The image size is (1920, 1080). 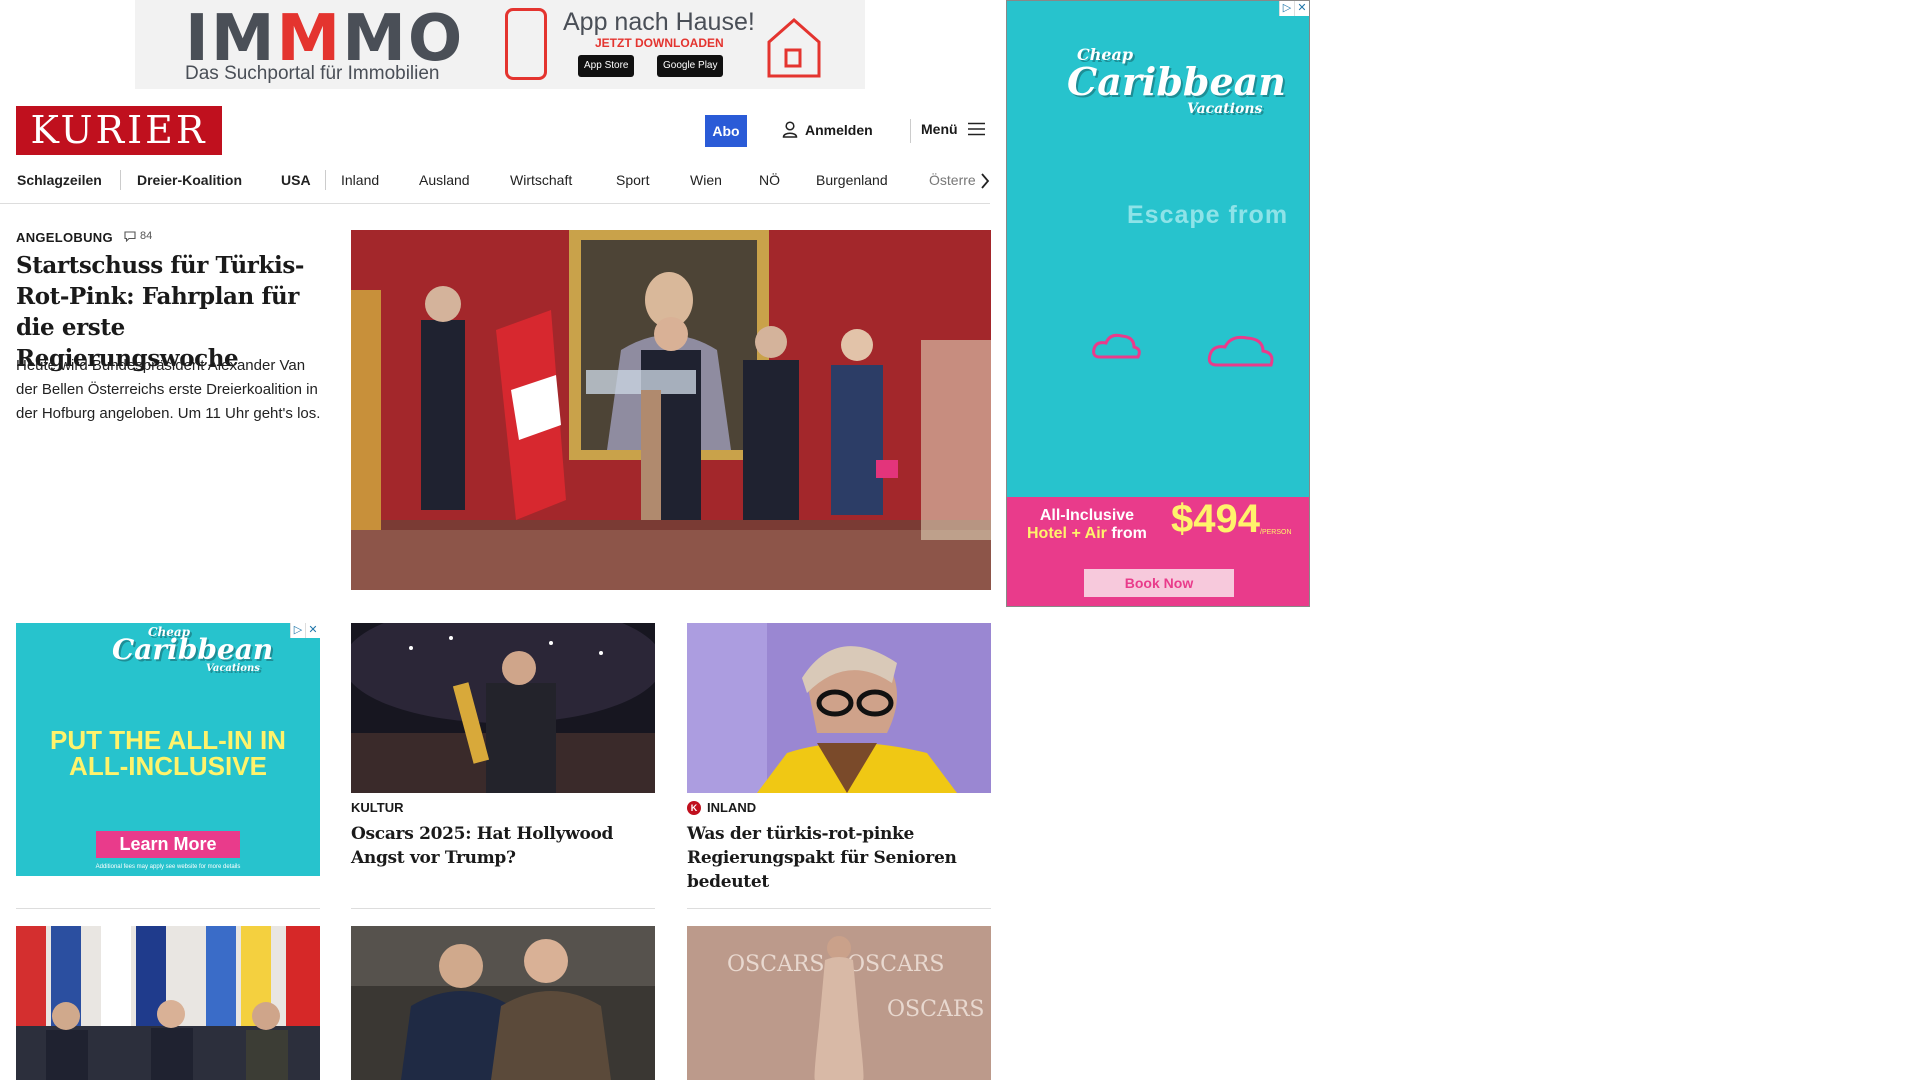 What do you see at coordinates (985, 181) in the screenshot?
I see `chevron-right-icon` at bounding box center [985, 181].